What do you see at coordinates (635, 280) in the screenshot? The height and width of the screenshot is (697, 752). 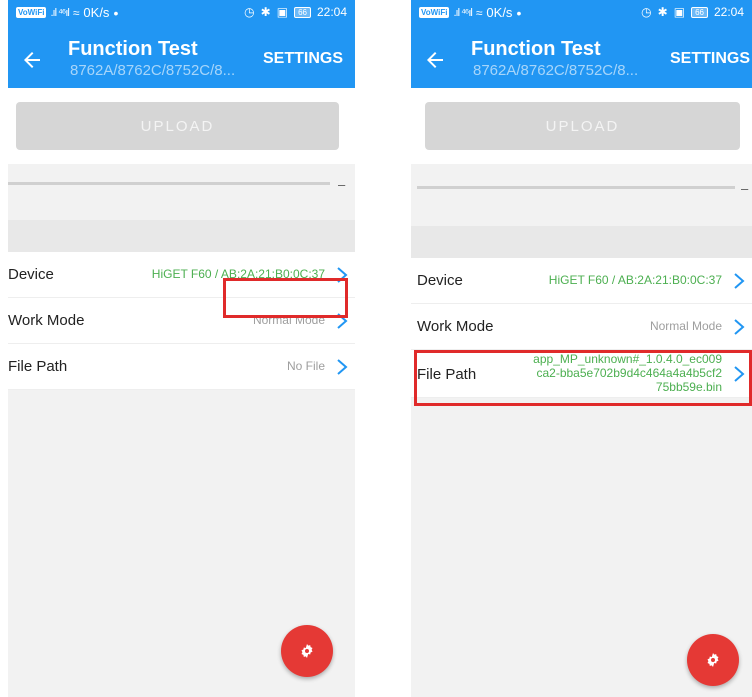 I see `device-value: HiGET F60 / AB:2A:21:B0:0C:37` at bounding box center [635, 280].